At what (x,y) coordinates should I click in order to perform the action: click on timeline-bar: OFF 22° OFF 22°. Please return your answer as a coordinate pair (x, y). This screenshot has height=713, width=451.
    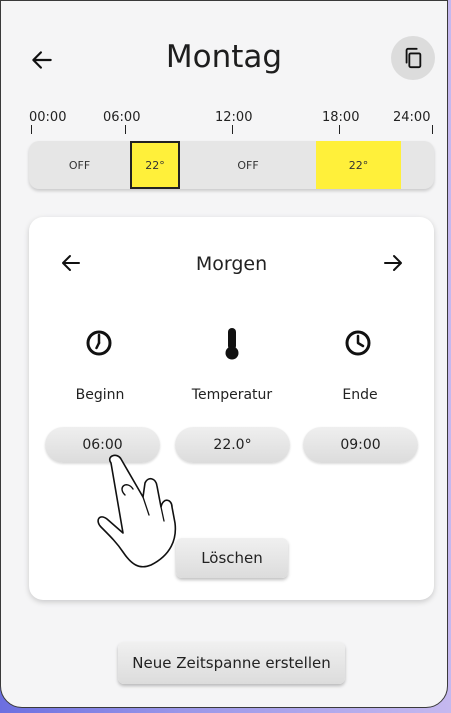
    Looking at the image, I should click on (231, 165).